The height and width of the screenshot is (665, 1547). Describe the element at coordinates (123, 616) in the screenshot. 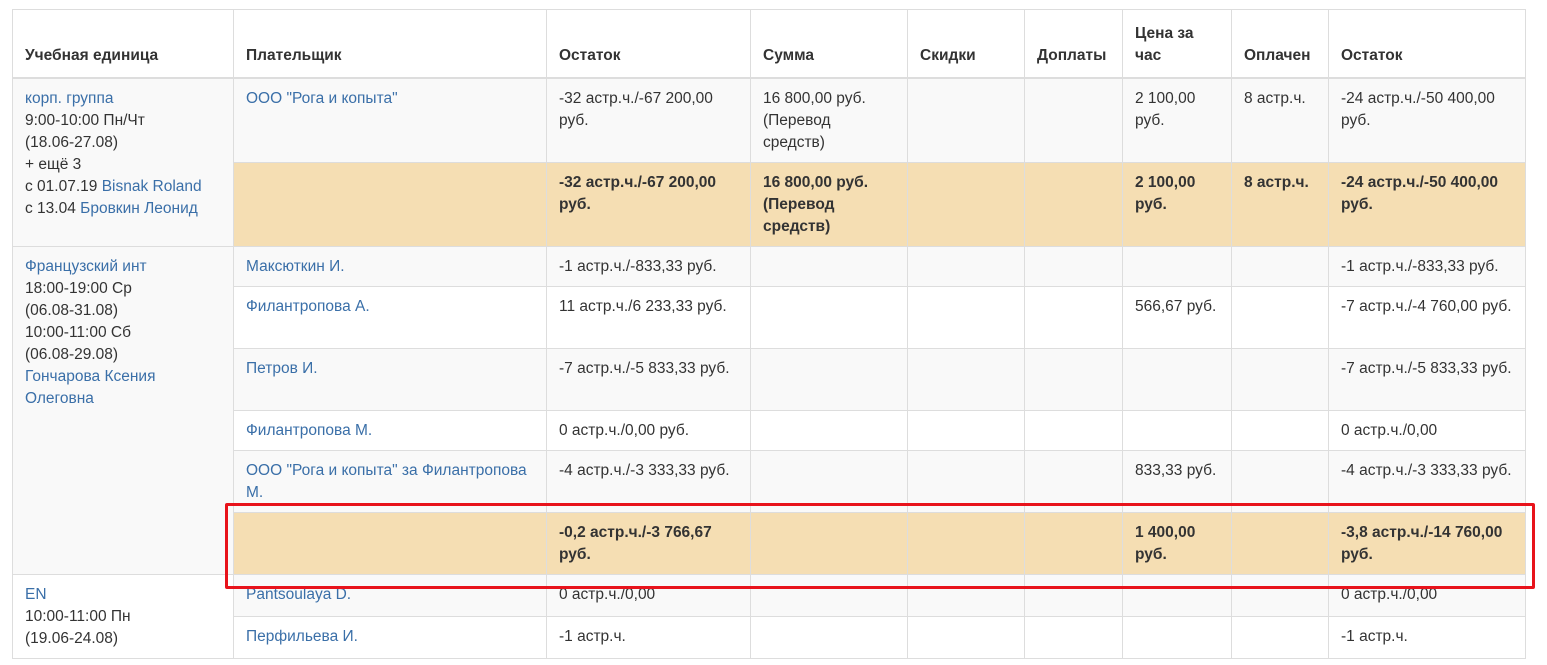

I see `unit-cell-en: EN 10:00-11:00 Пн (19.06-24.08)` at that location.